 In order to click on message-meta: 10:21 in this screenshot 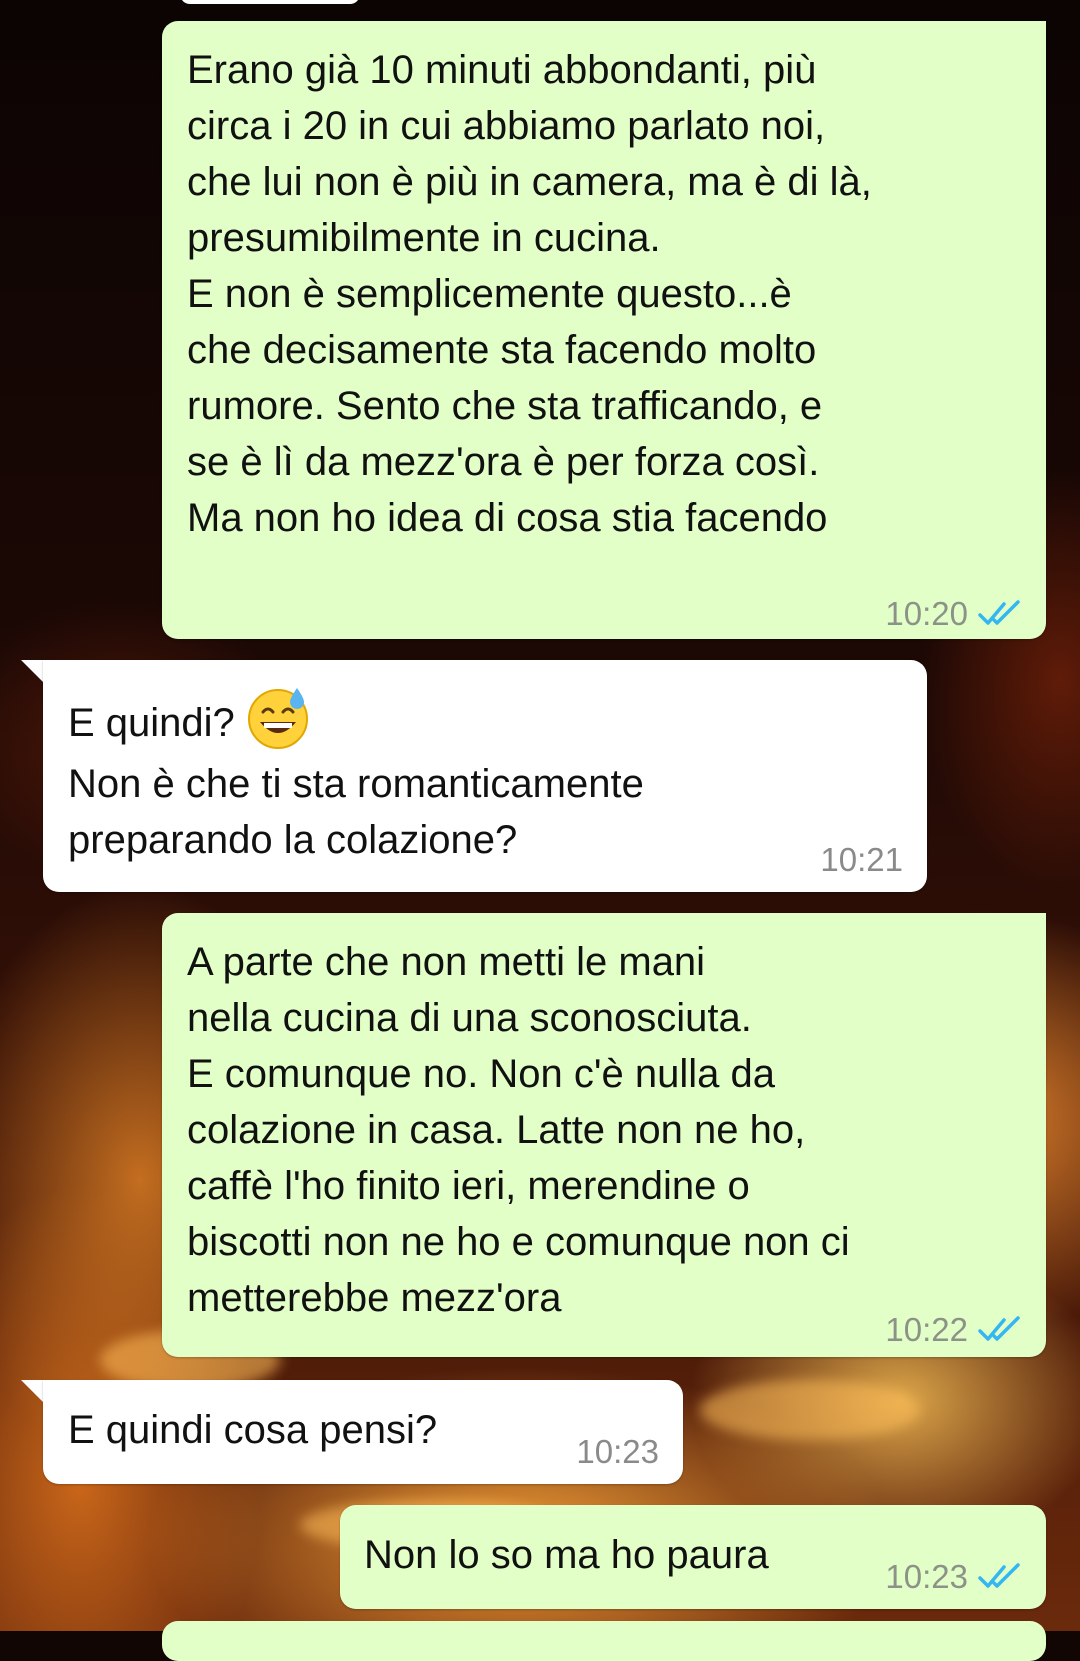, I will do `click(861, 860)`.